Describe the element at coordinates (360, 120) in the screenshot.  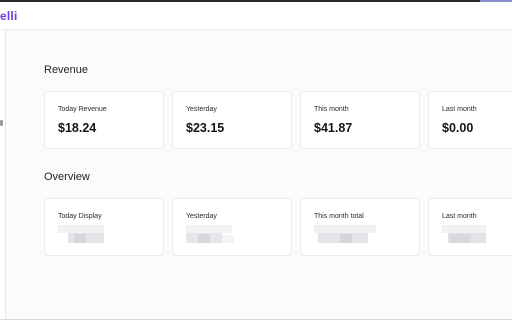
I see `revenue-card-this-month: This month $41.87` at that location.